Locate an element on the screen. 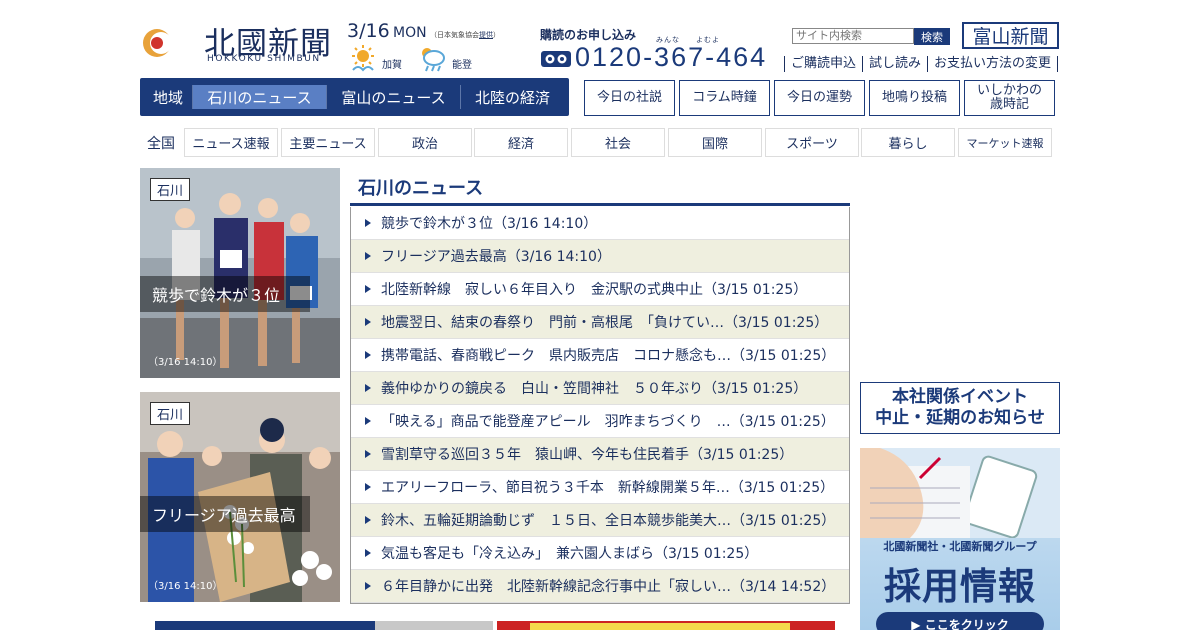 The width and height of the screenshot is (1200, 630). category-market: マーケット速報 is located at coordinates (1005, 142).